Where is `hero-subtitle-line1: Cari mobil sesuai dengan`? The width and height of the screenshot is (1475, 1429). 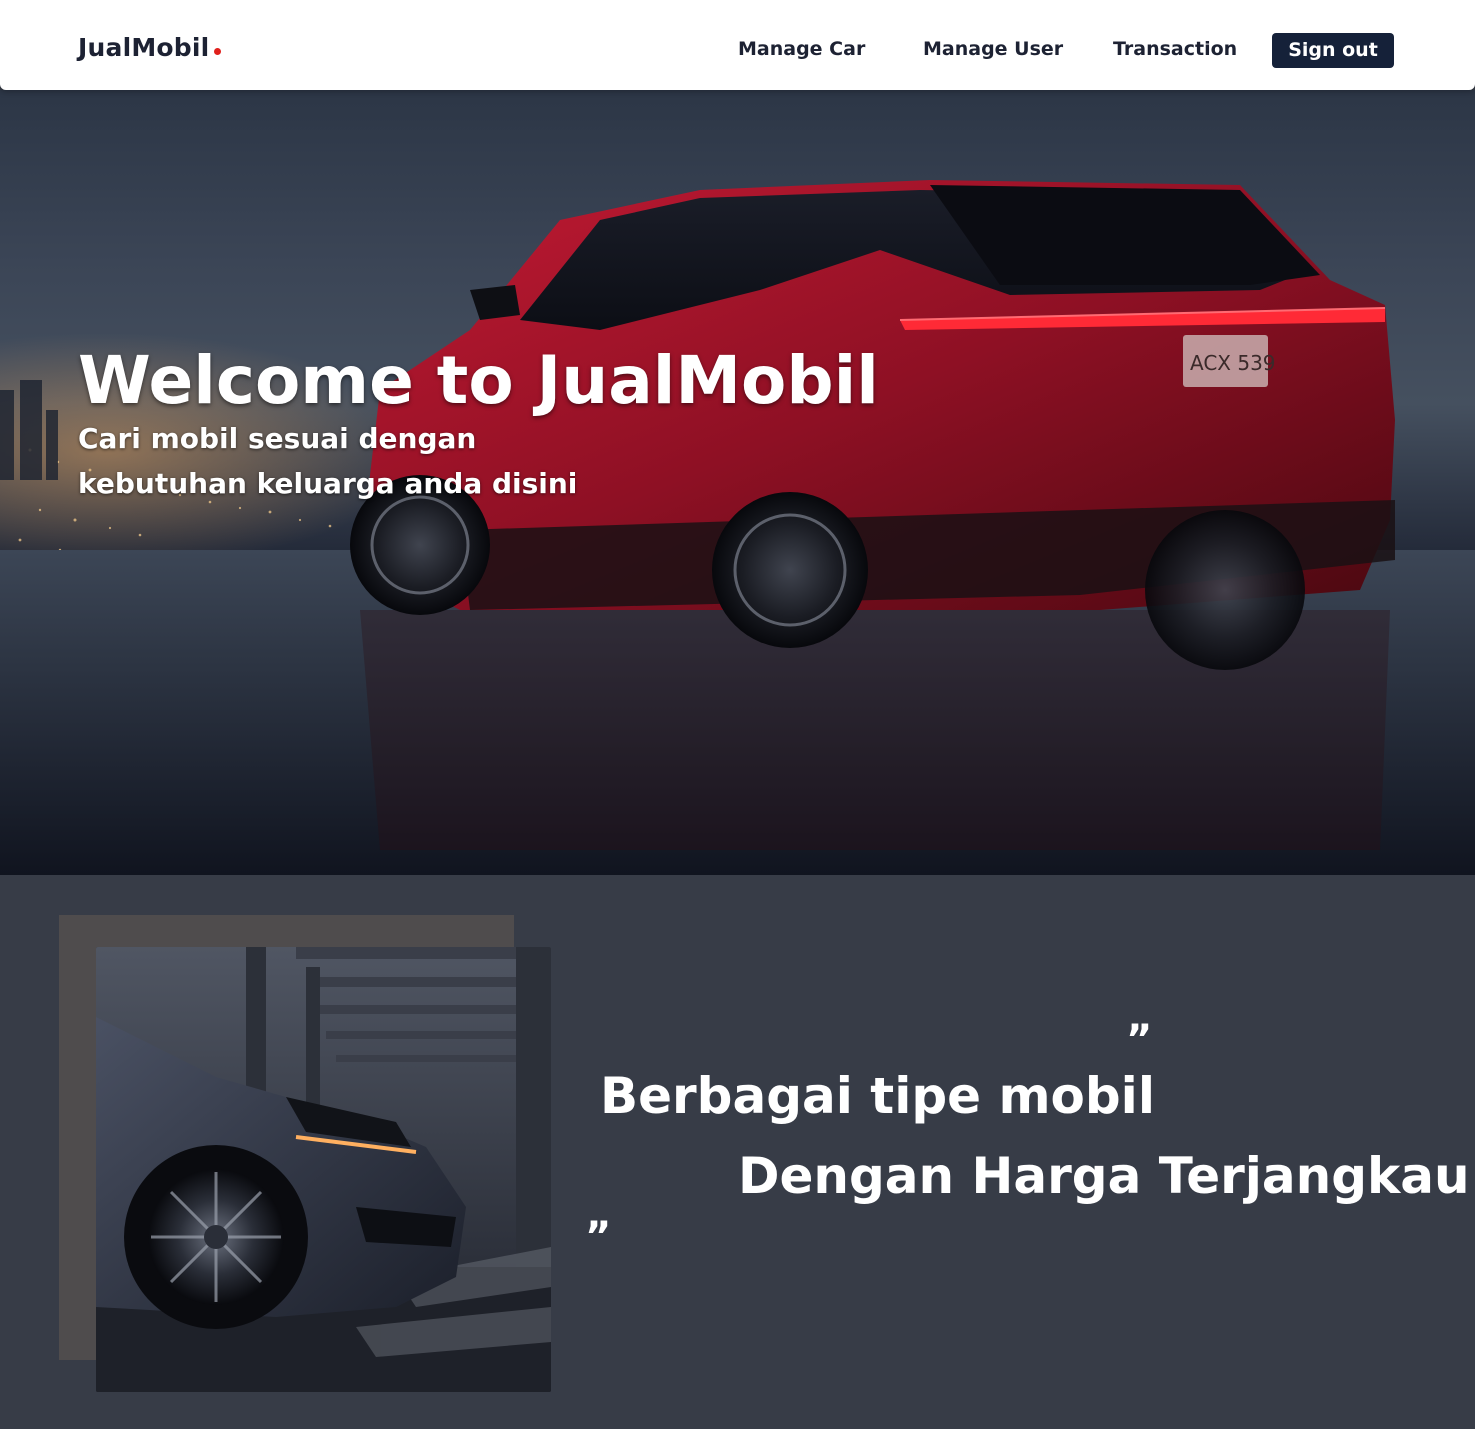
hero-subtitle-line1: Cari mobil sesuai dengan is located at coordinates (277, 438).